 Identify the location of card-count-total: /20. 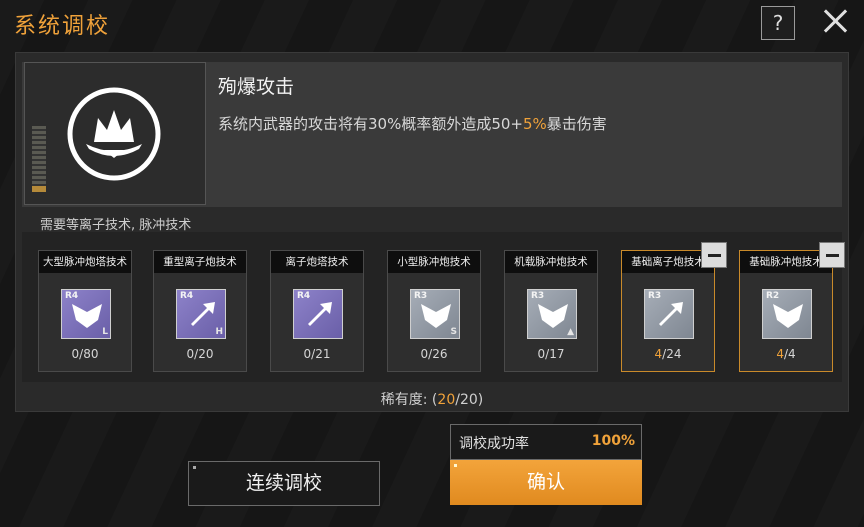
(204, 354).